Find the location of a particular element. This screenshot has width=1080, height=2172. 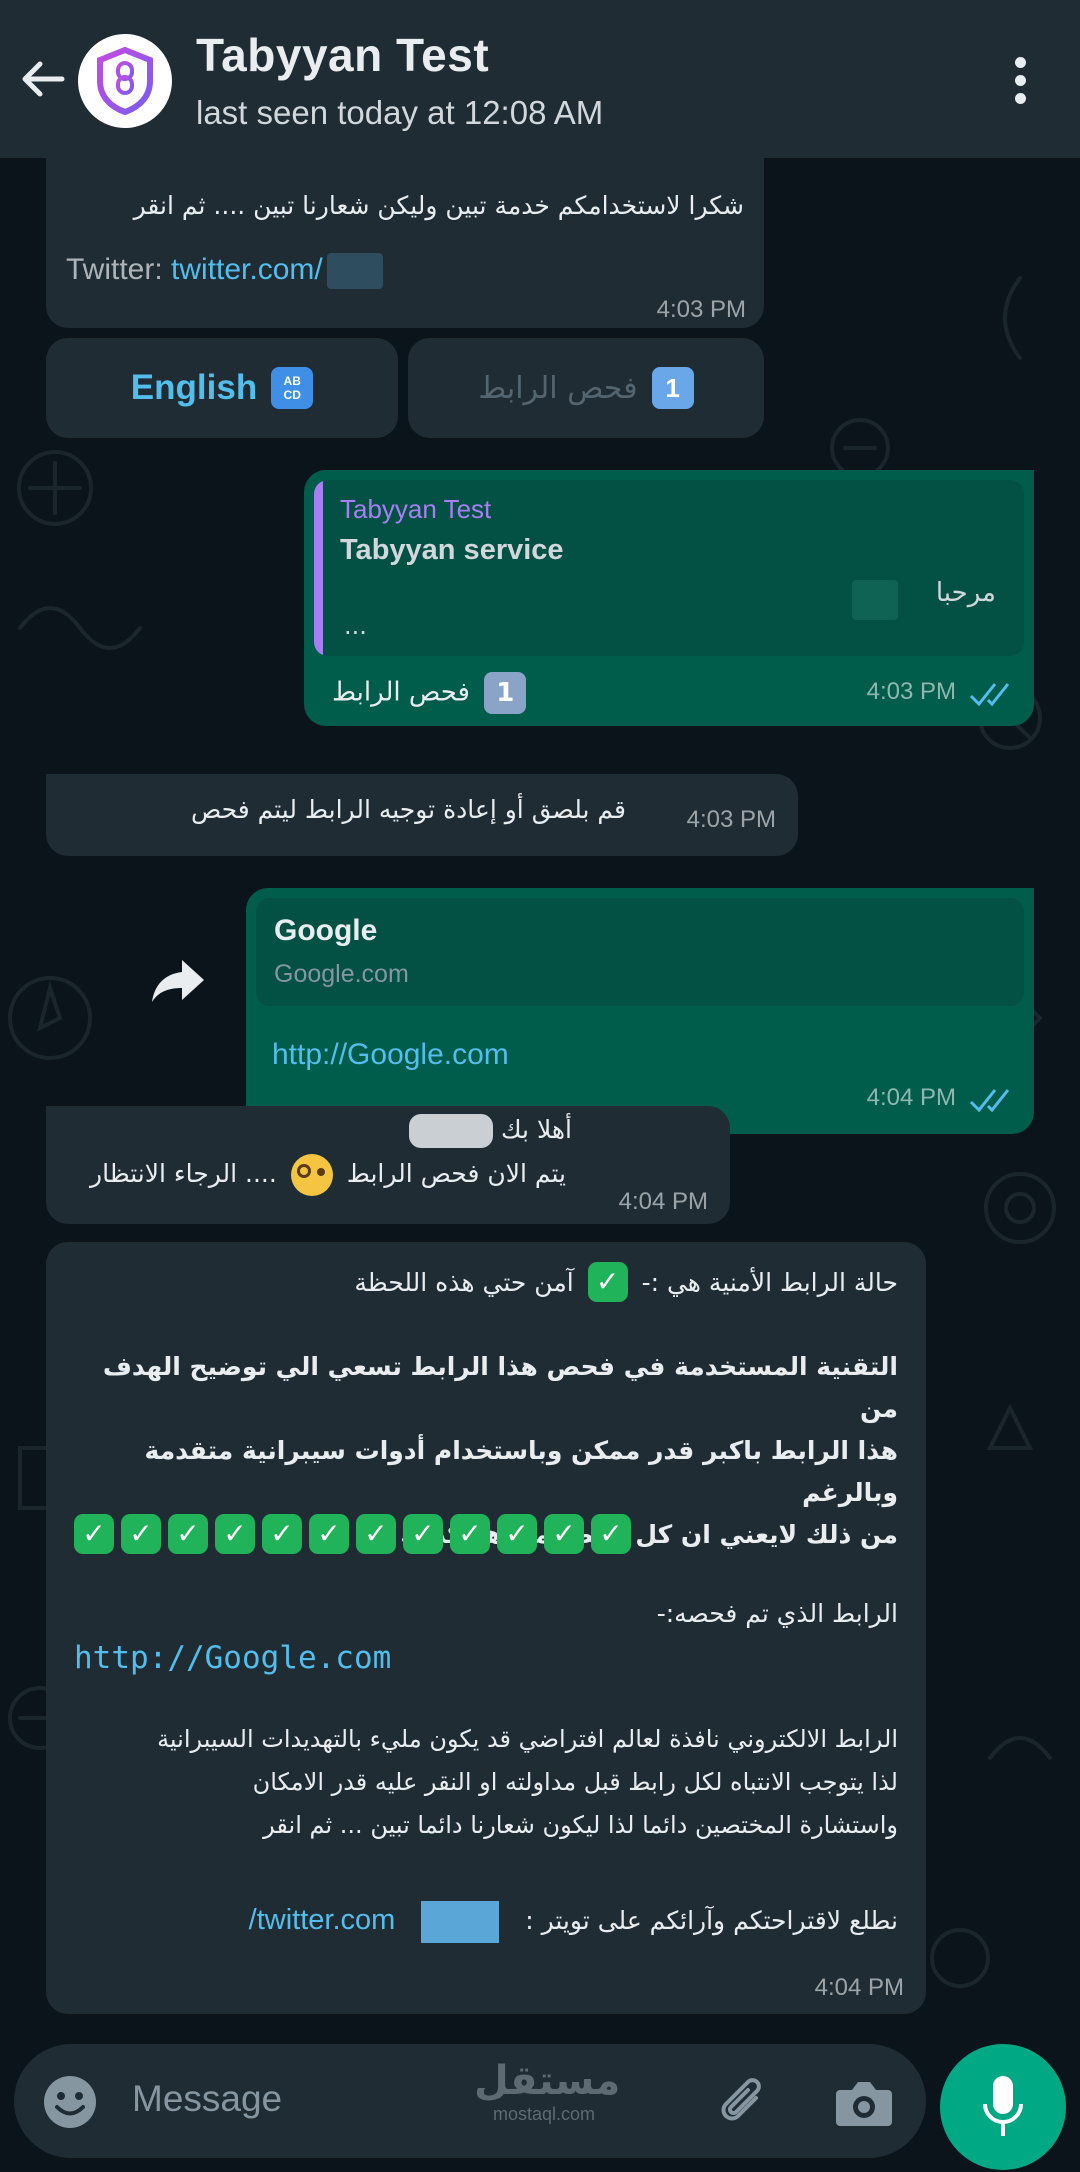

check-link-button: فحص الرابط 1 is located at coordinates (586, 388).